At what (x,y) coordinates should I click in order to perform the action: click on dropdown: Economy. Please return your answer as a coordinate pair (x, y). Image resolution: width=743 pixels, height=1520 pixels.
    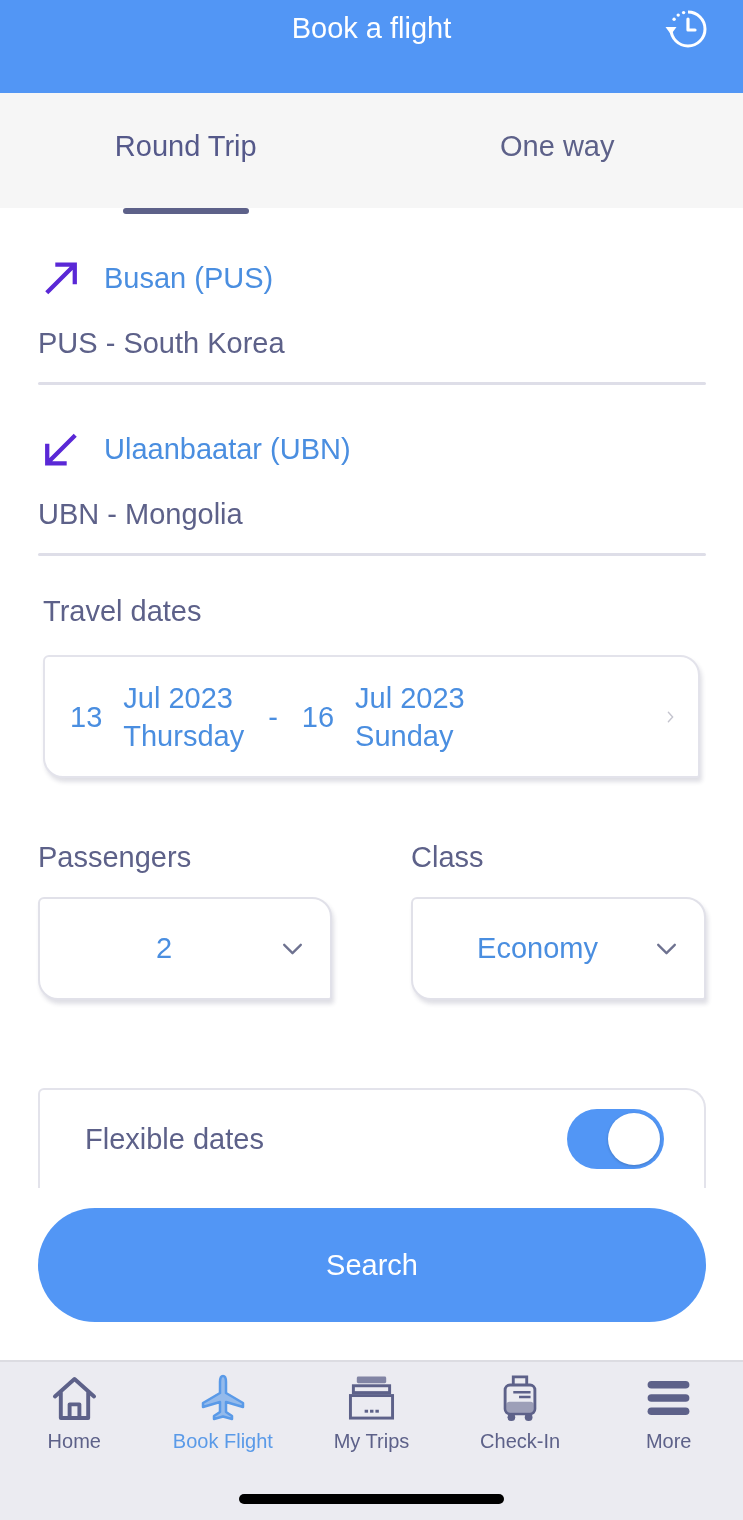
    Looking at the image, I should click on (558, 948).